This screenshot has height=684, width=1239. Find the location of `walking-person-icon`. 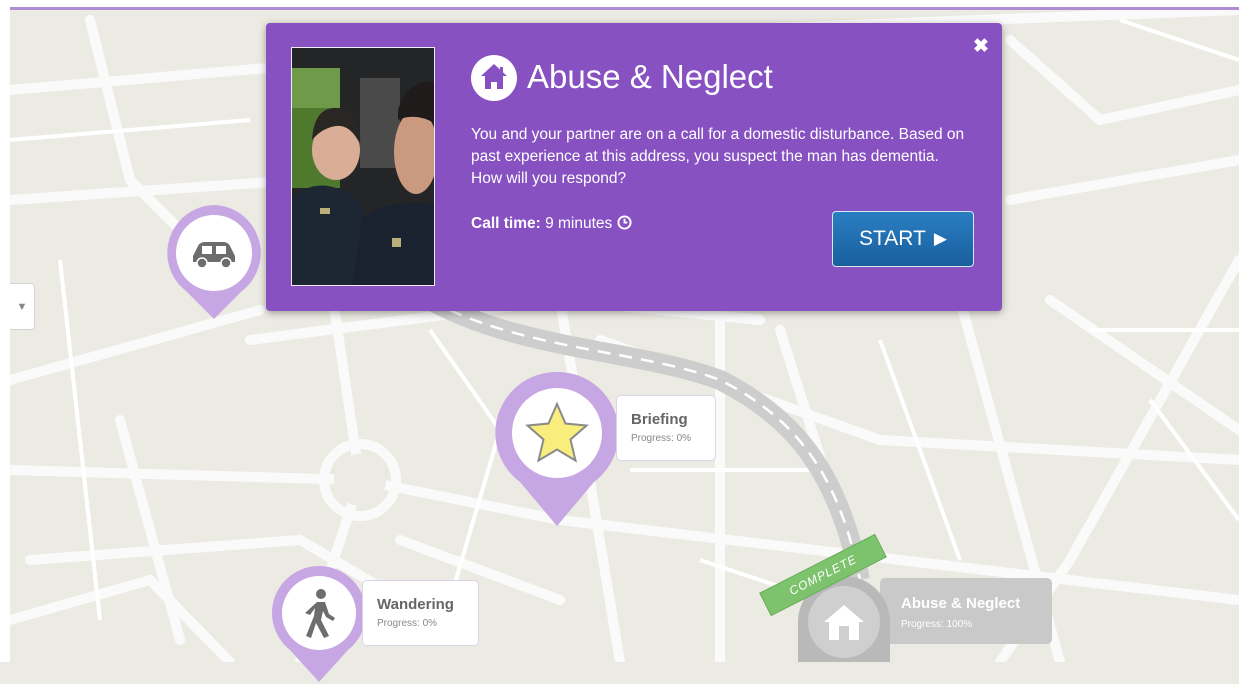

walking-person-icon is located at coordinates (319, 613).